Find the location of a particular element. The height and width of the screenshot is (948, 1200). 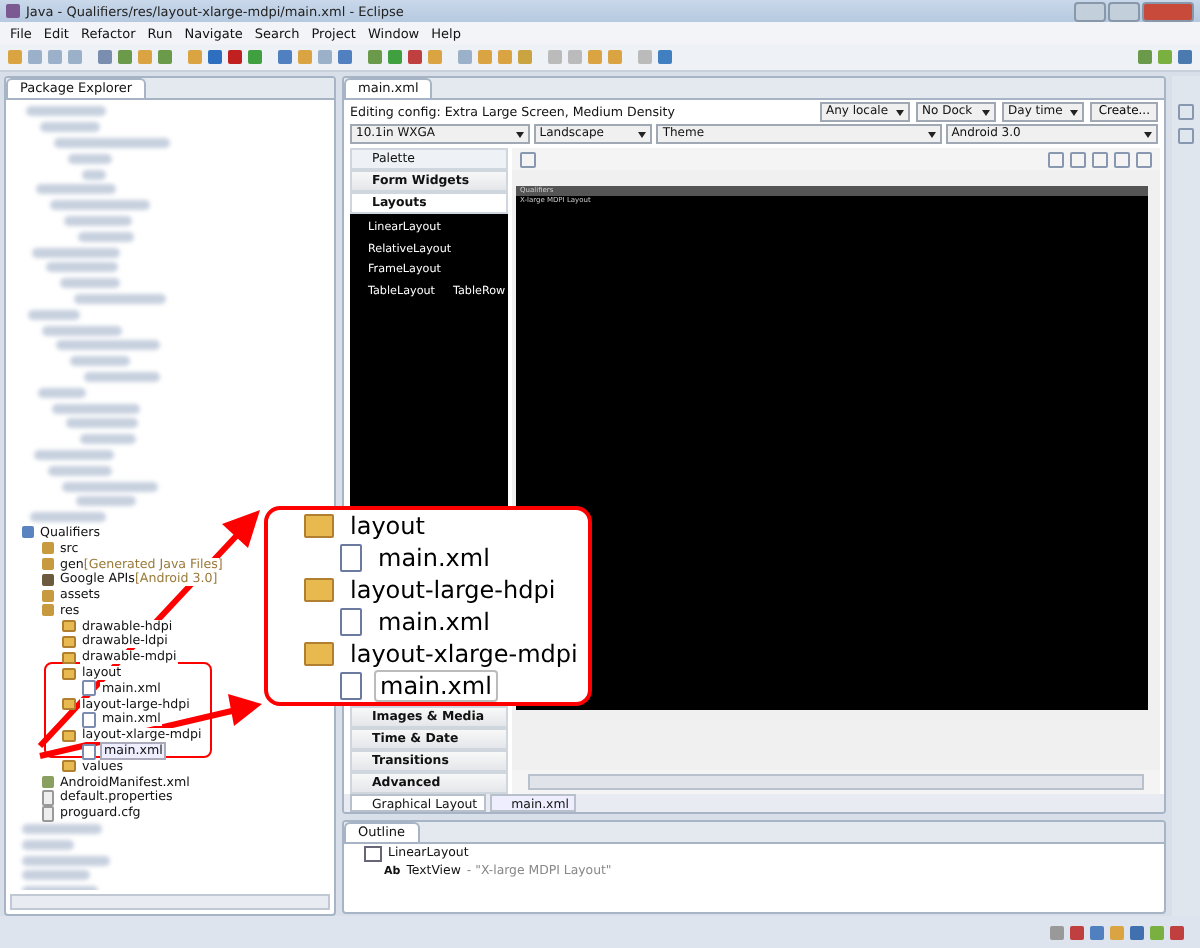

tree-item: layout-large-hdpi is located at coordinates (453, 590).